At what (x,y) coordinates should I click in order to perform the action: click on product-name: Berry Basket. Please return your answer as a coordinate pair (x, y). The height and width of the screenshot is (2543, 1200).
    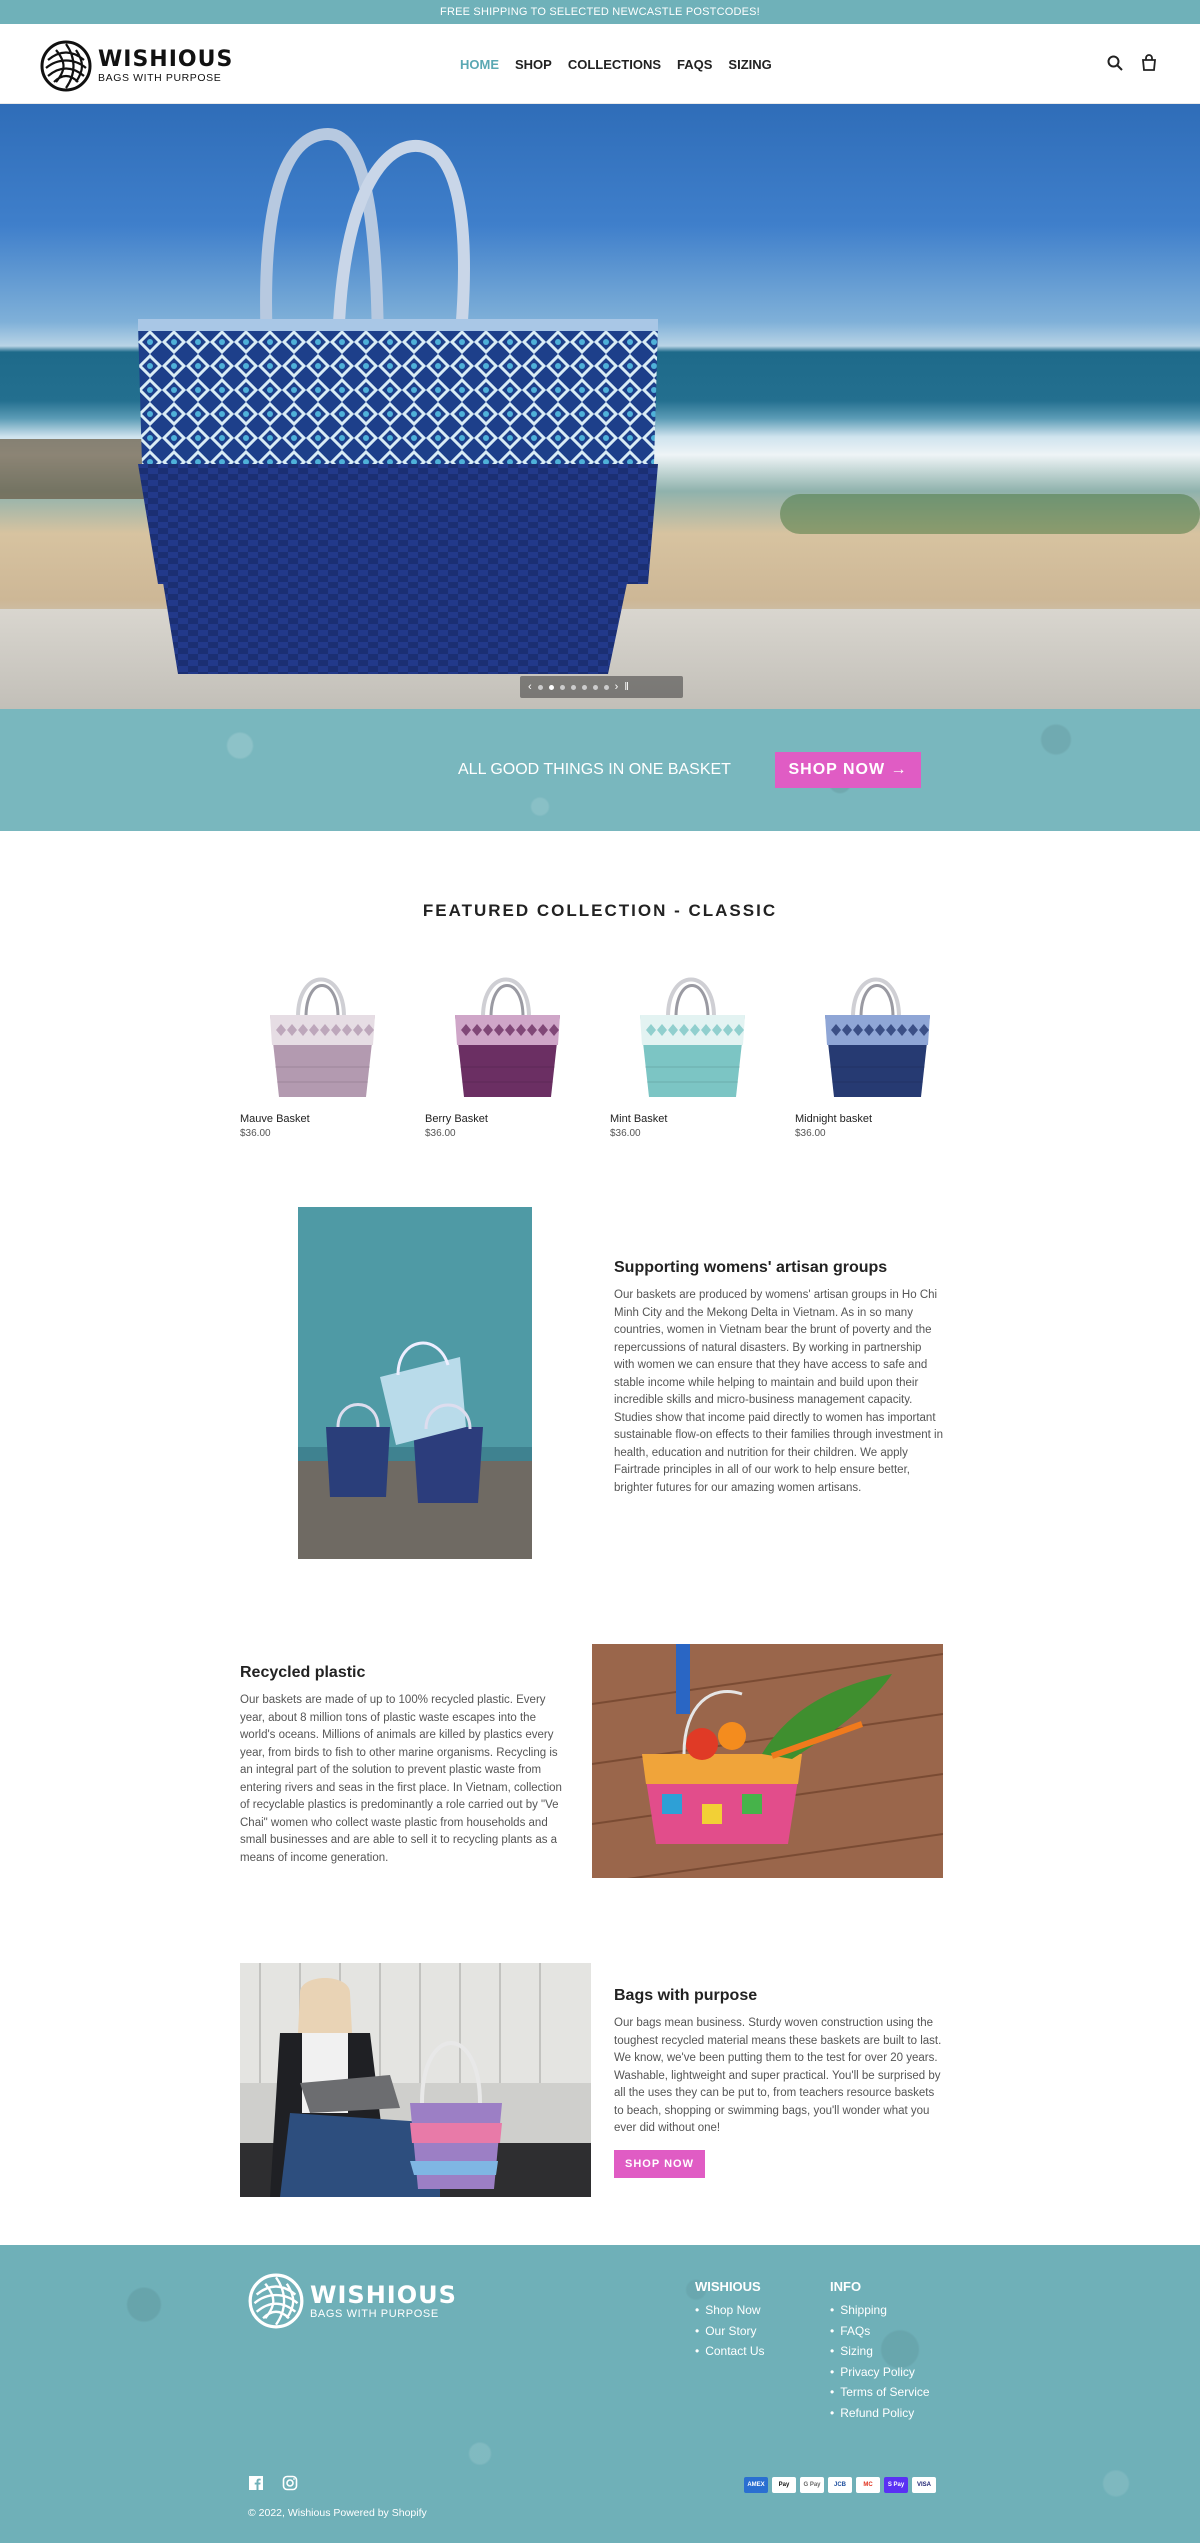
    Looking at the image, I should click on (507, 1119).